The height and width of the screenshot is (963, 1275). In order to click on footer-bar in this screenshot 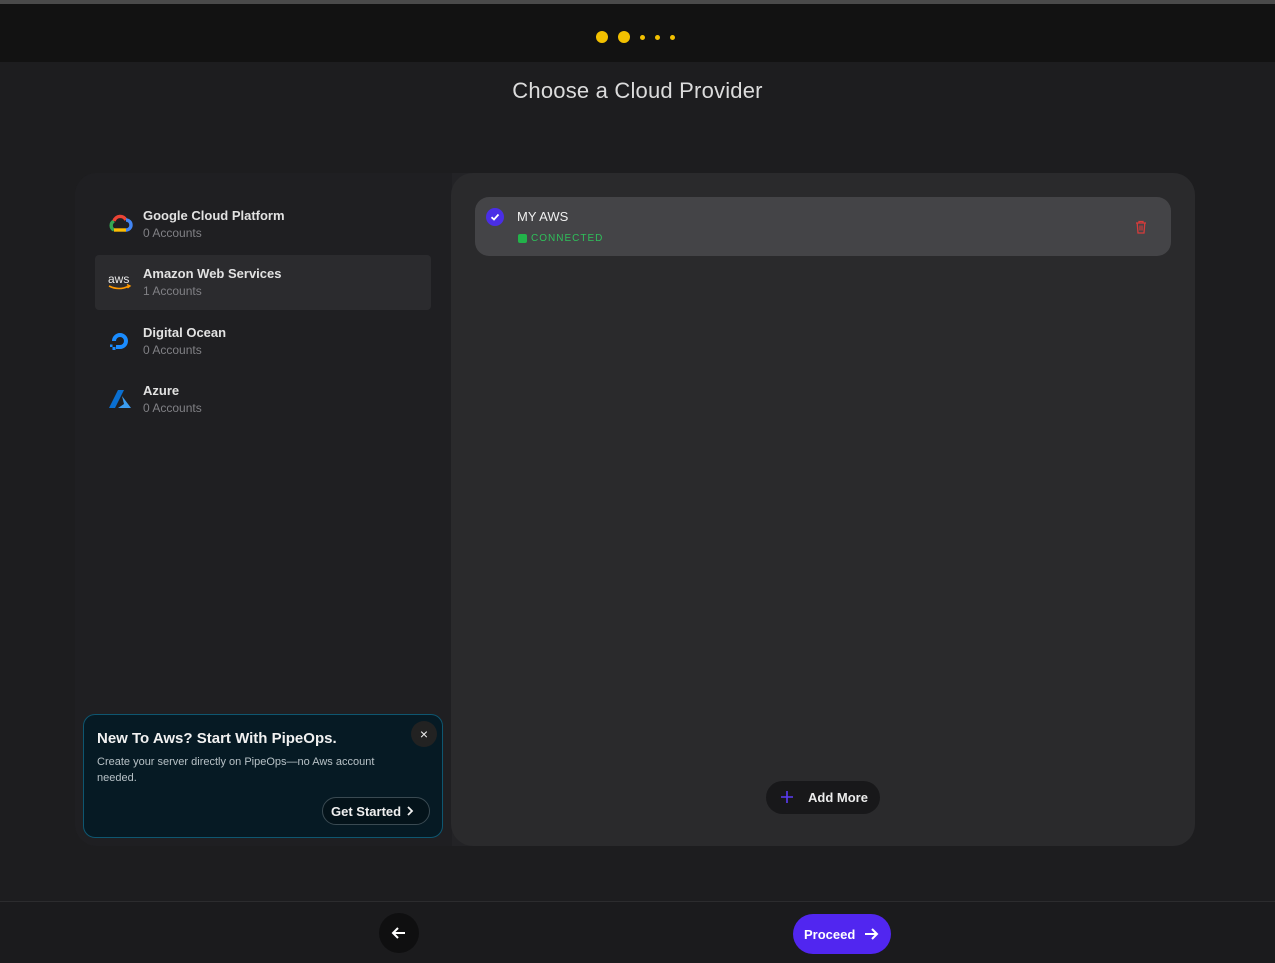, I will do `click(637, 932)`.